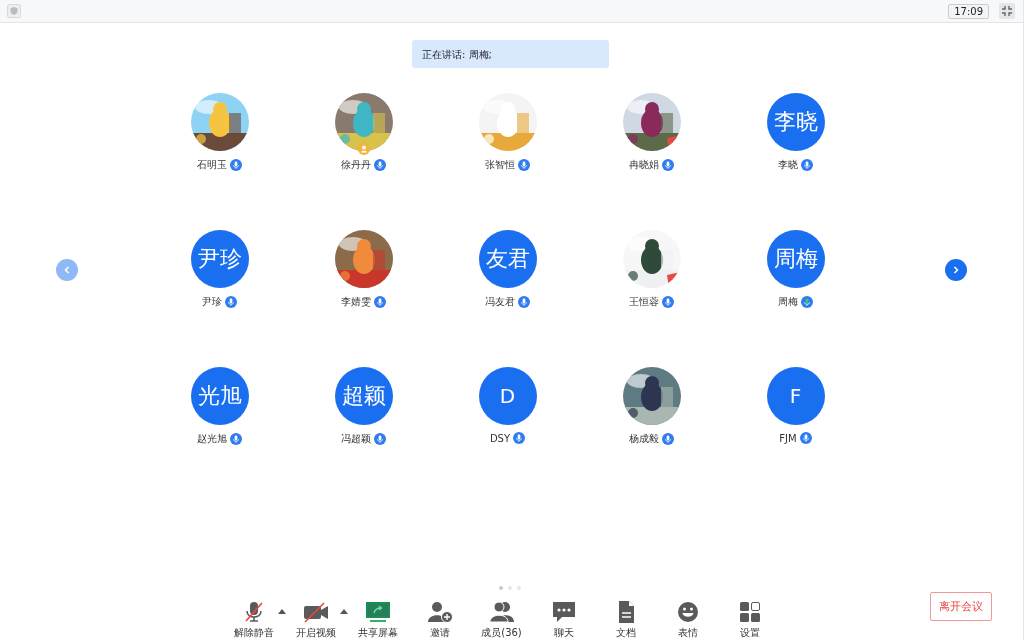 Image resolution: width=1024 pixels, height=640 pixels. Describe the element at coordinates (212, 302) in the screenshot. I see `participant-name: 尹珍` at that location.